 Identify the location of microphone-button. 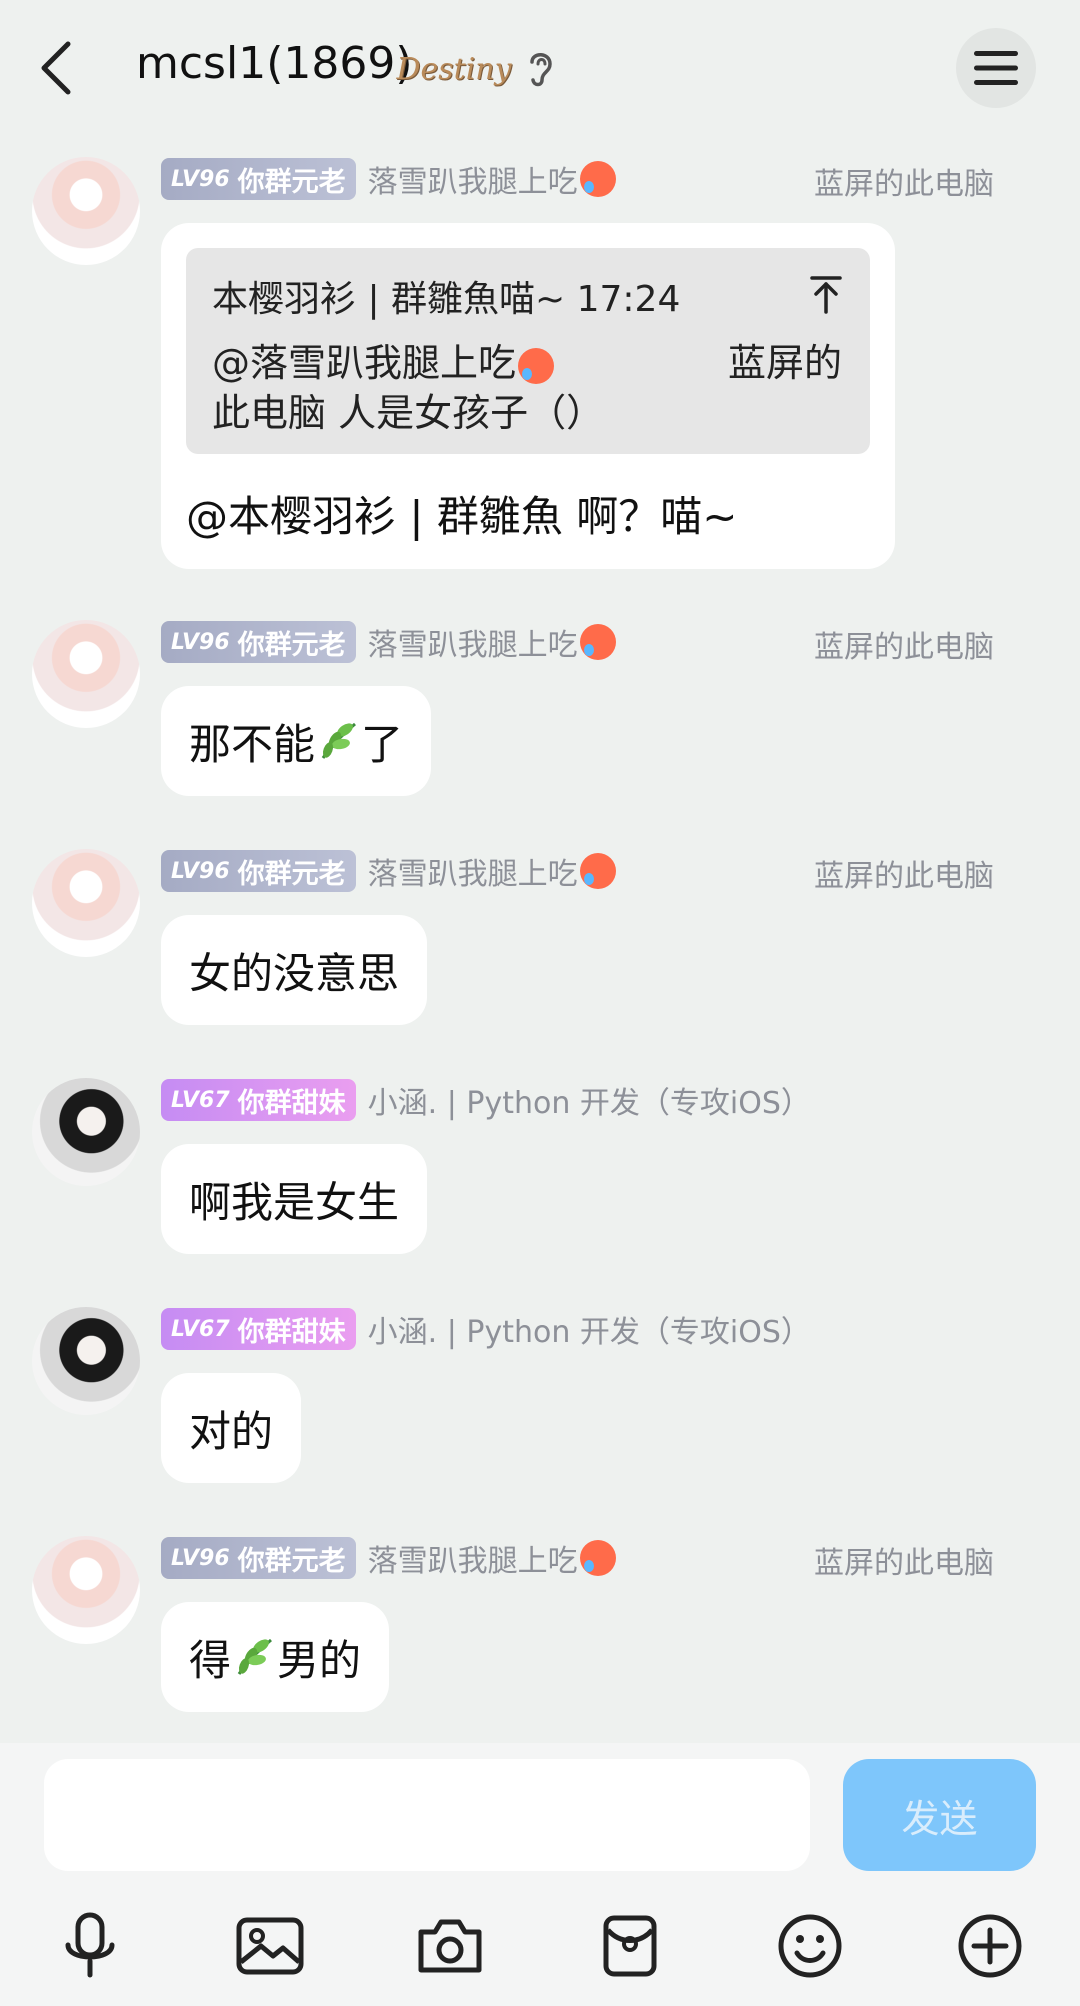
(90, 1946).